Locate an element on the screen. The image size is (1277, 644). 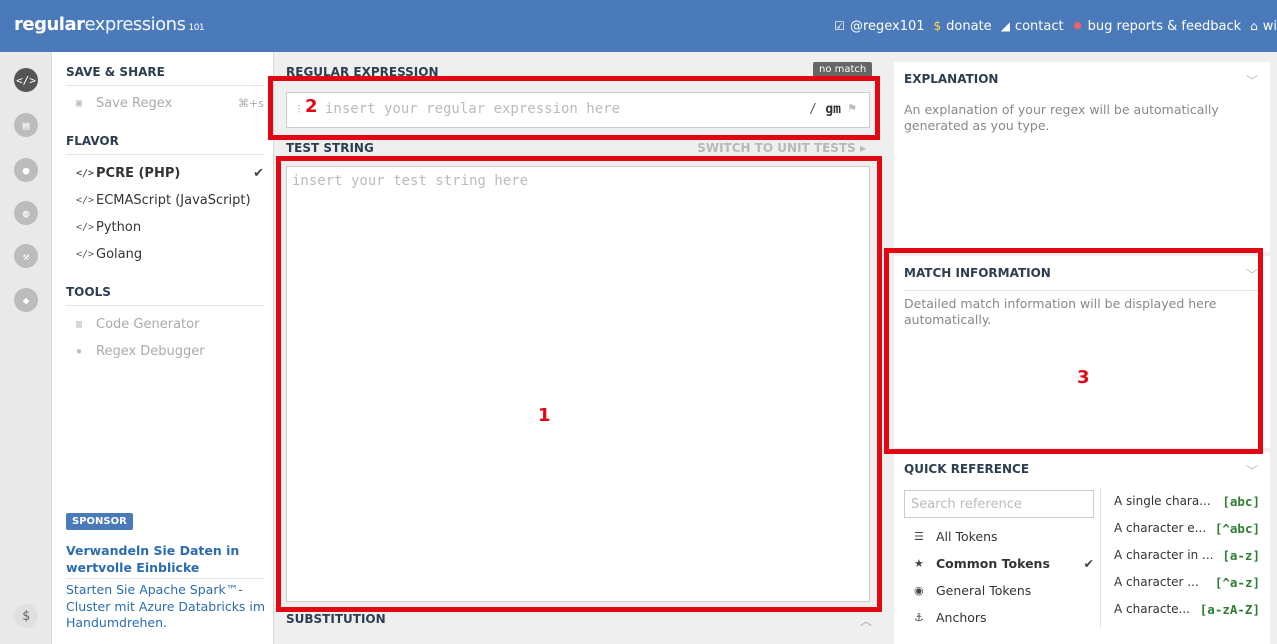
flavor-item-pcre: </> PCRE (PHP) ✔ is located at coordinates (170, 173).